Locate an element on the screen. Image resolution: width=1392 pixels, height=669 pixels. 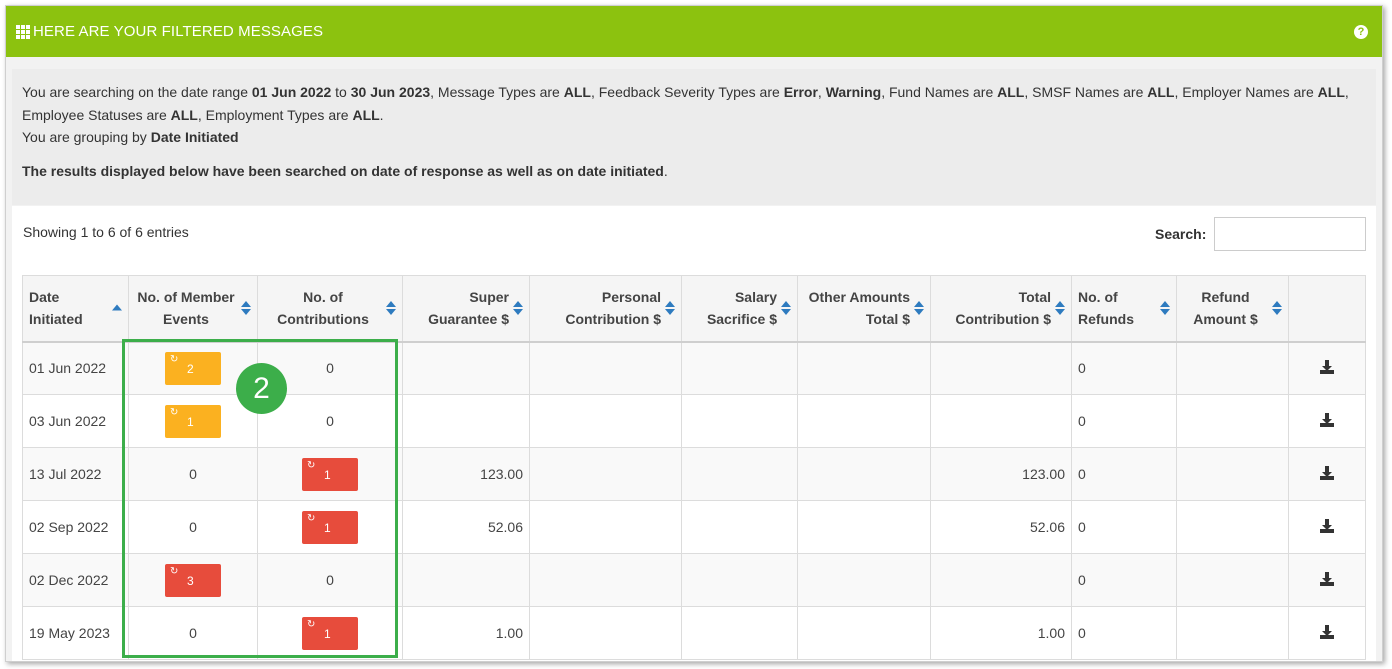
member-events-cell: ↻ 3 is located at coordinates (193, 580).